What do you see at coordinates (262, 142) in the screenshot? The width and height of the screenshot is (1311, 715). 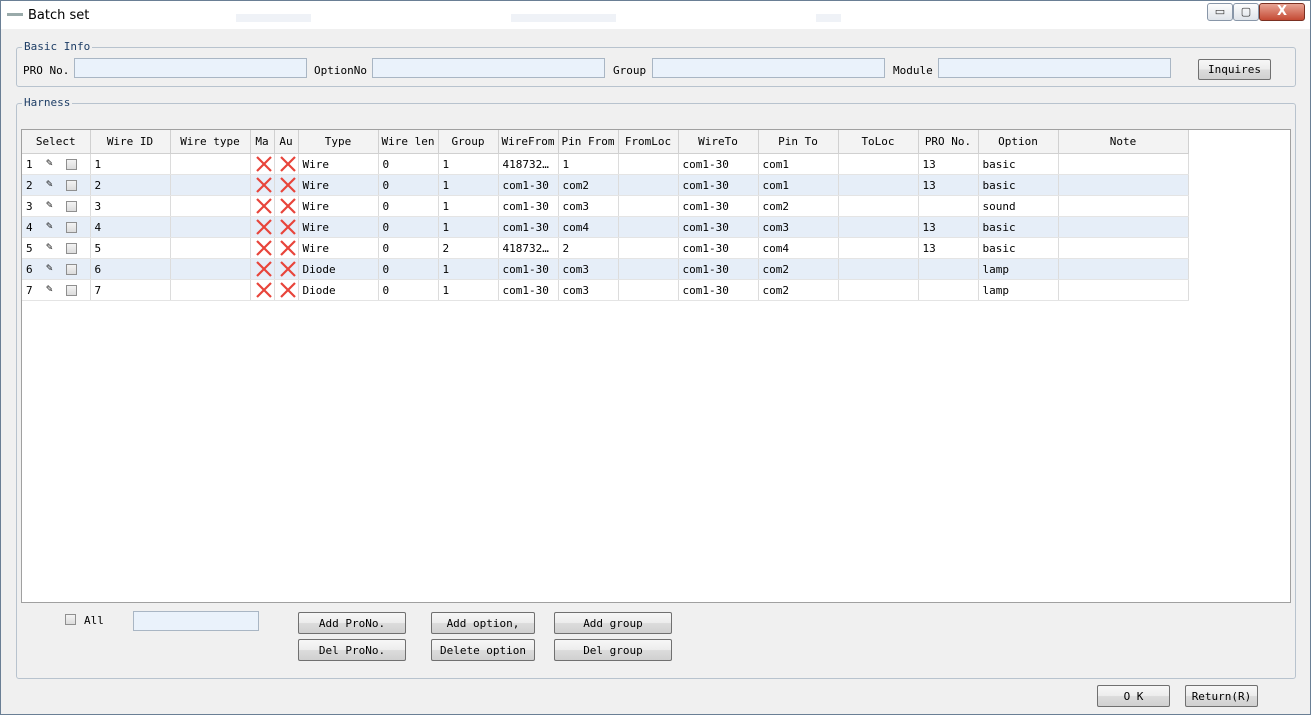 I see `column-header-ma: Ma` at bounding box center [262, 142].